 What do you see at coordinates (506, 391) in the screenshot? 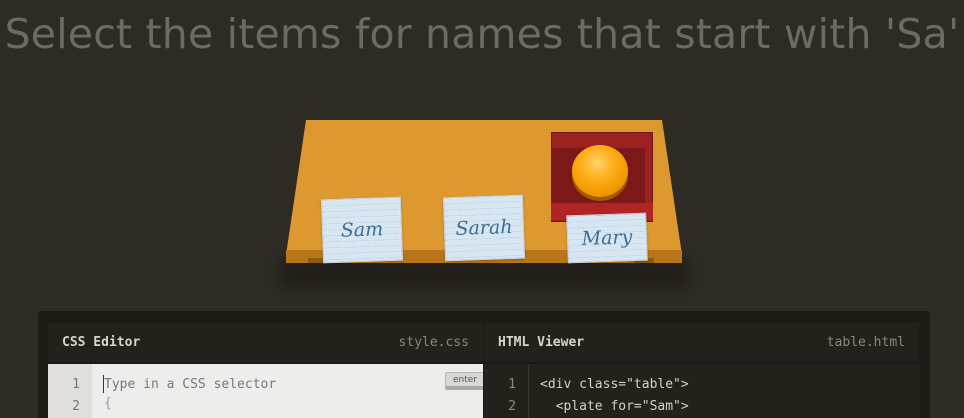
I see `html-line-gutter: 1 2` at bounding box center [506, 391].